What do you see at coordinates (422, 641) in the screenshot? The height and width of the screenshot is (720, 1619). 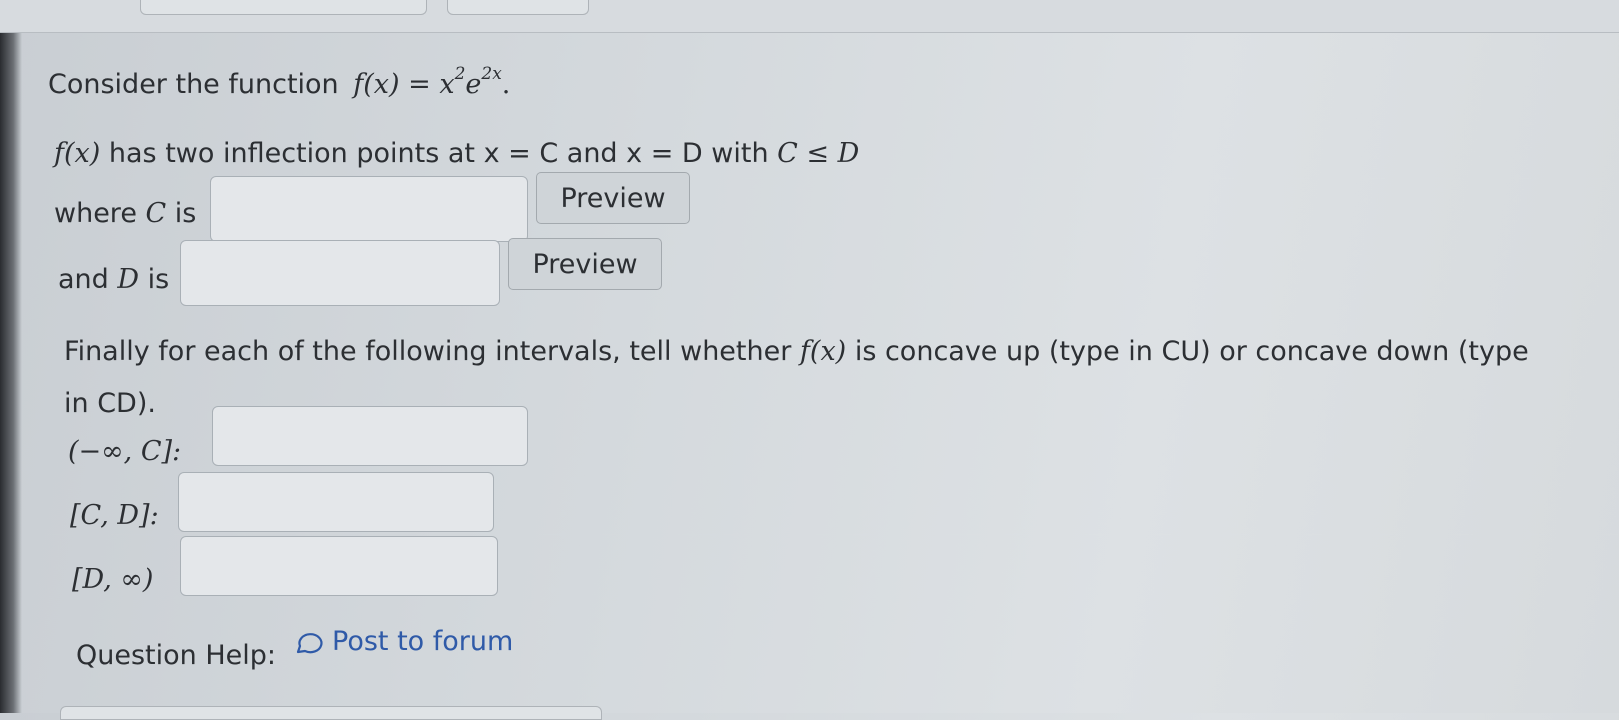 I see `post-to-forum-link: Post to forum` at bounding box center [422, 641].